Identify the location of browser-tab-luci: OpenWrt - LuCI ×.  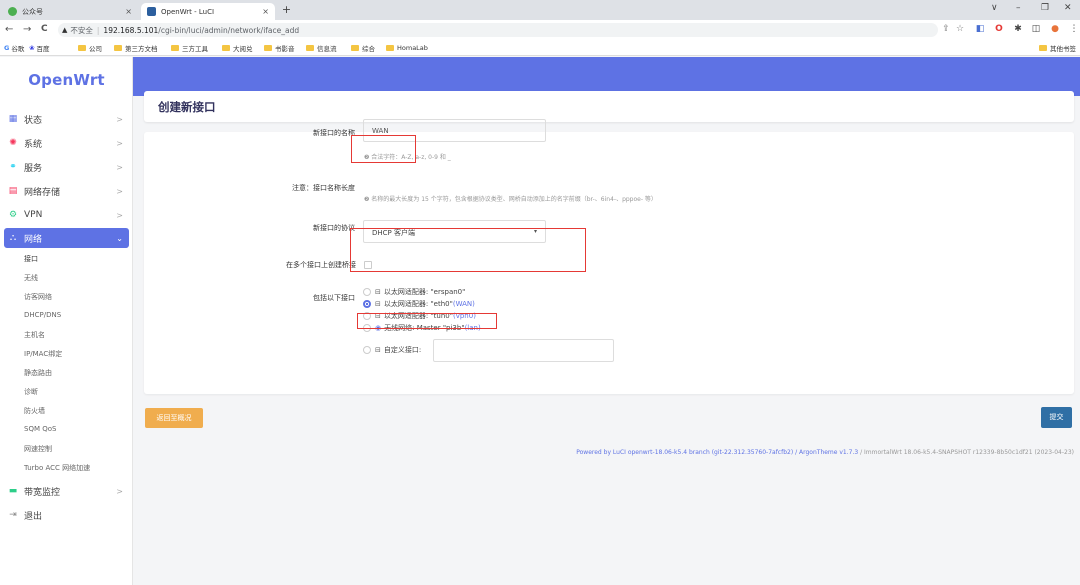
(208, 11).